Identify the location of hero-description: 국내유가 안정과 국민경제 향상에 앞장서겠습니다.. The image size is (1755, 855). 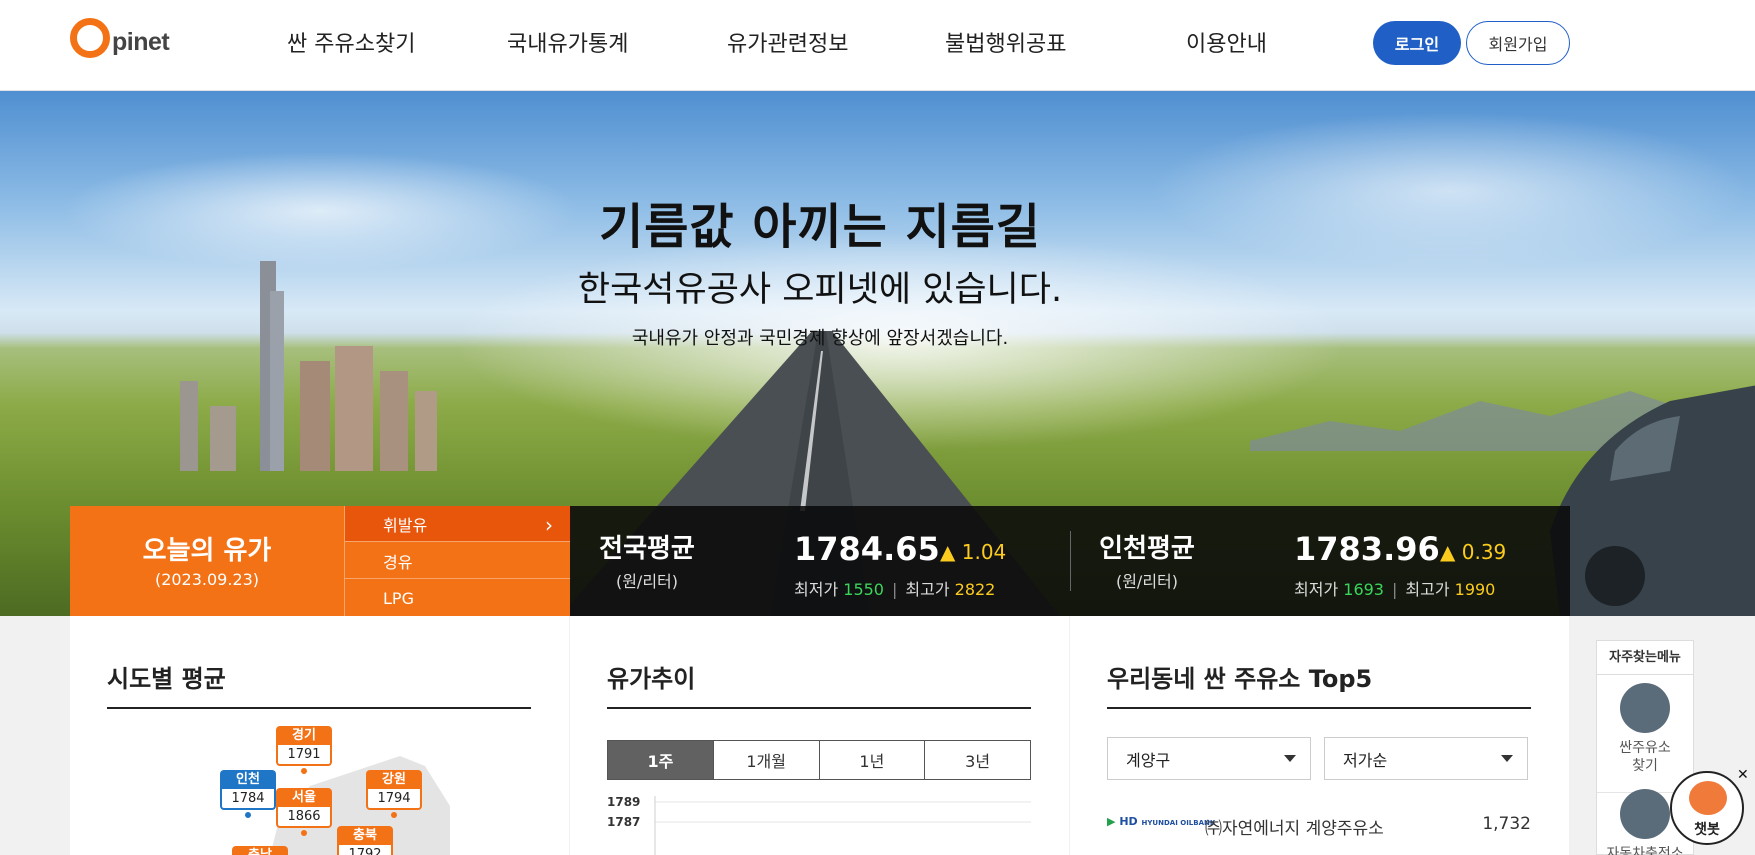
(820, 338).